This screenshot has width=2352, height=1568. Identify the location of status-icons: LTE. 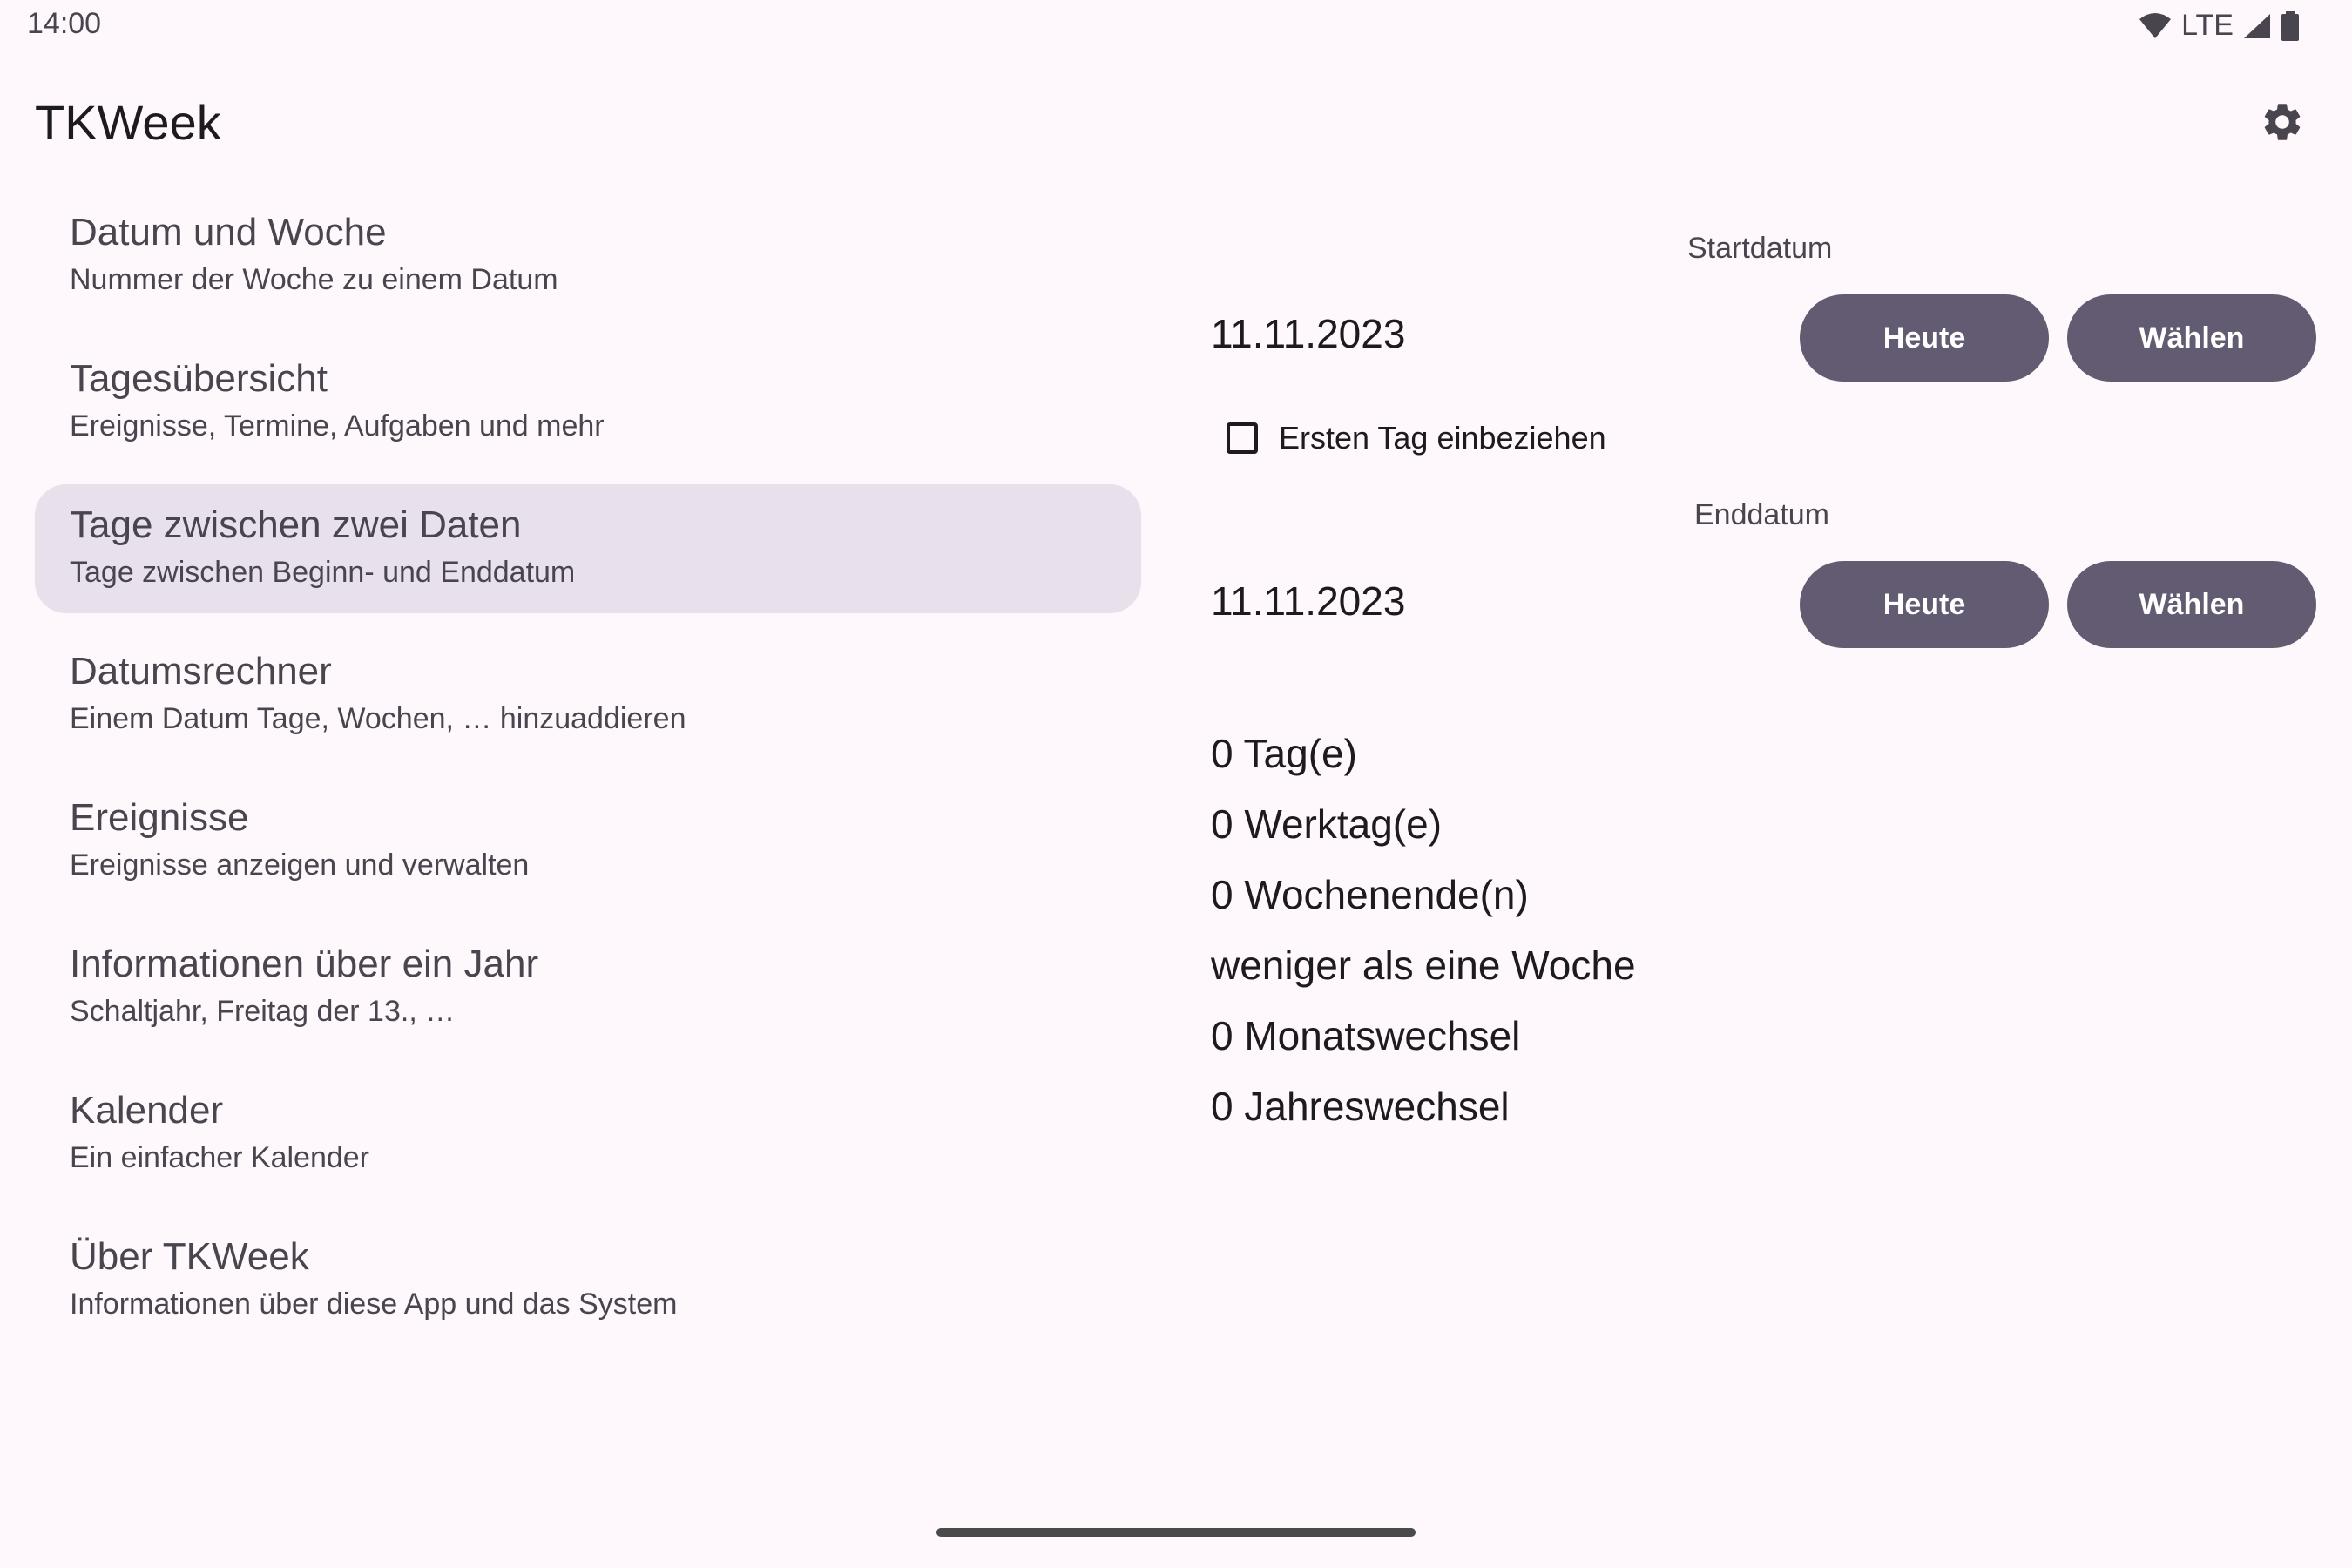
(2219, 26).